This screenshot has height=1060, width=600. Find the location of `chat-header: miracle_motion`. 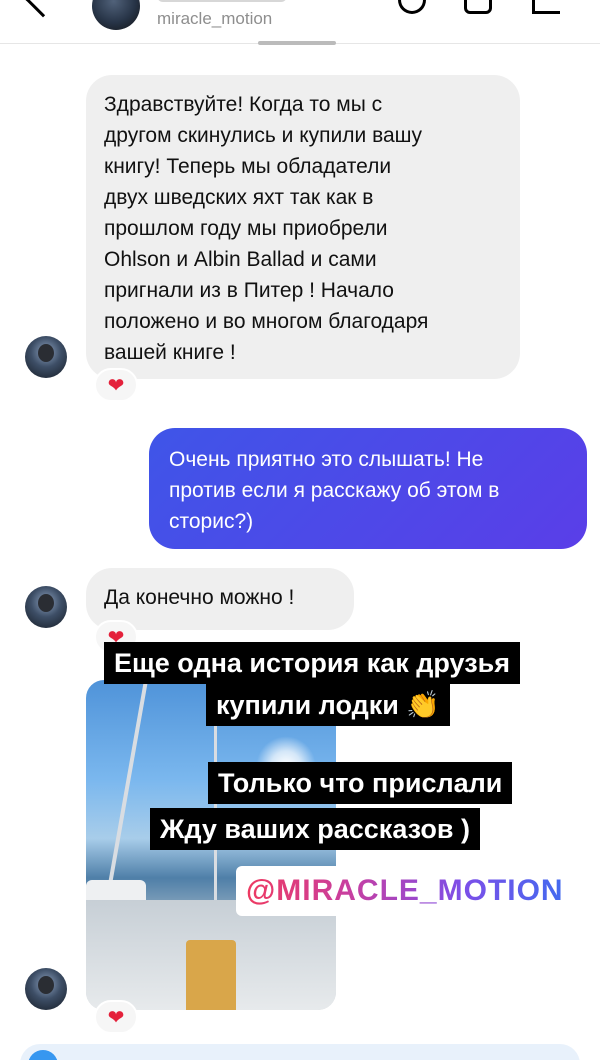

chat-header: miracle_motion is located at coordinates (300, 22).